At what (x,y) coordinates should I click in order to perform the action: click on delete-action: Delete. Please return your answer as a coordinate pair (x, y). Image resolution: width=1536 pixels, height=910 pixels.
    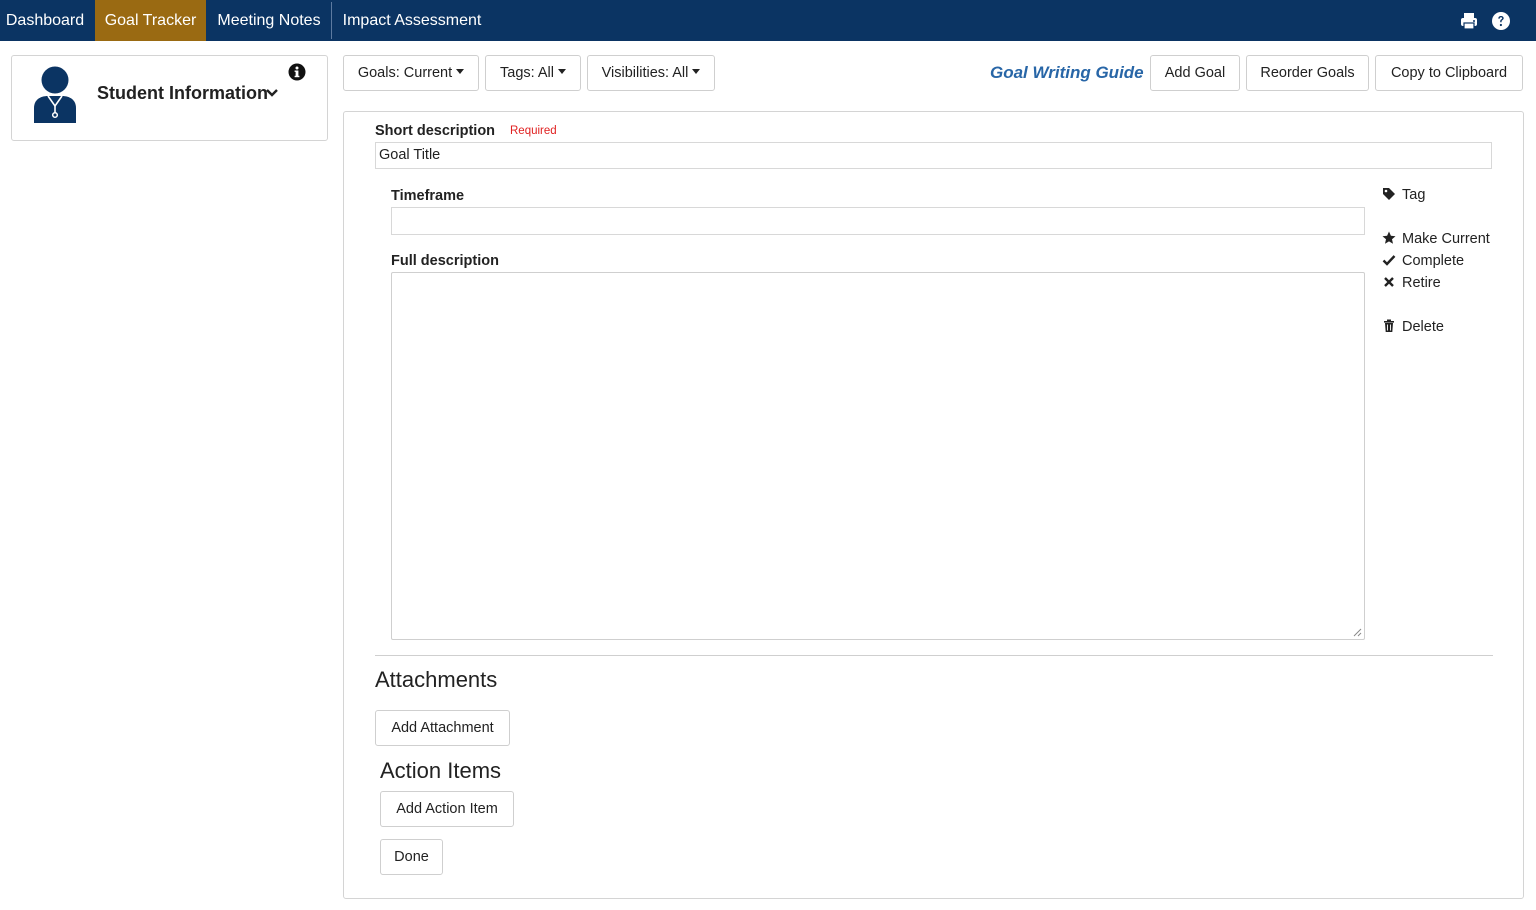
    Looking at the image, I should click on (1413, 327).